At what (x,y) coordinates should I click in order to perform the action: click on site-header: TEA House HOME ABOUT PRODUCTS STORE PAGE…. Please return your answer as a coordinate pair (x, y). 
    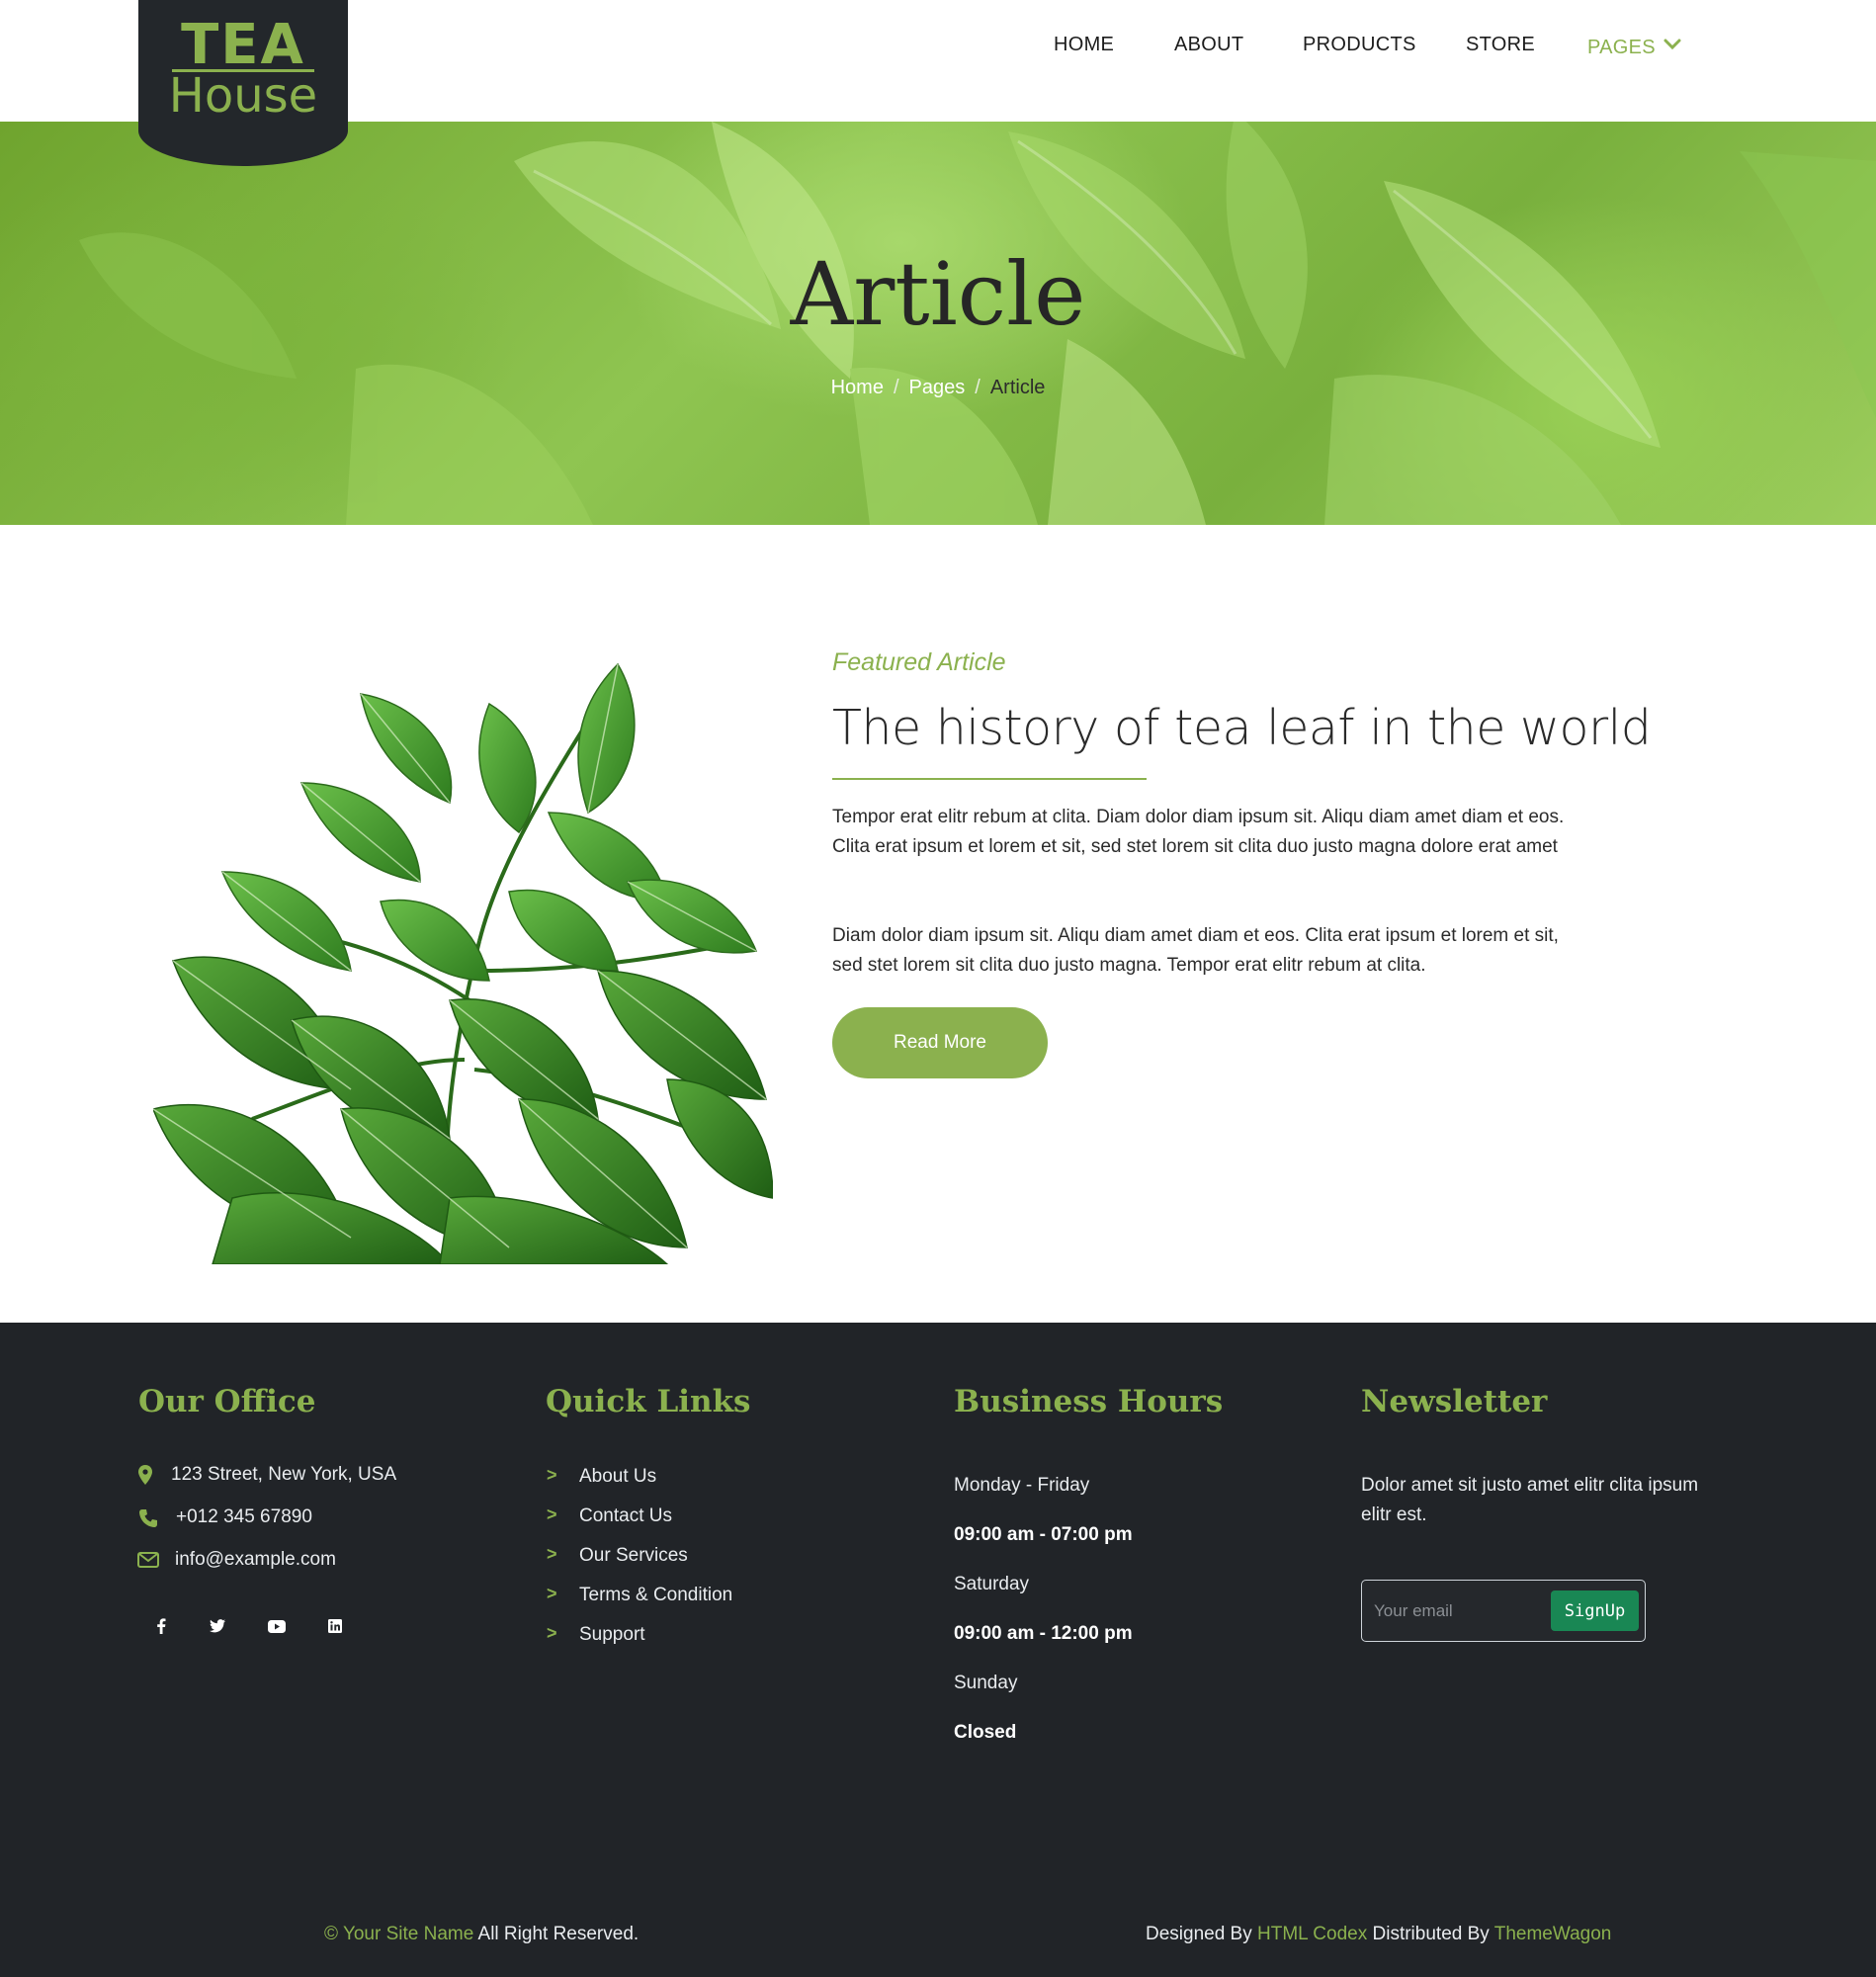
    Looking at the image, I should click on (938, 83).